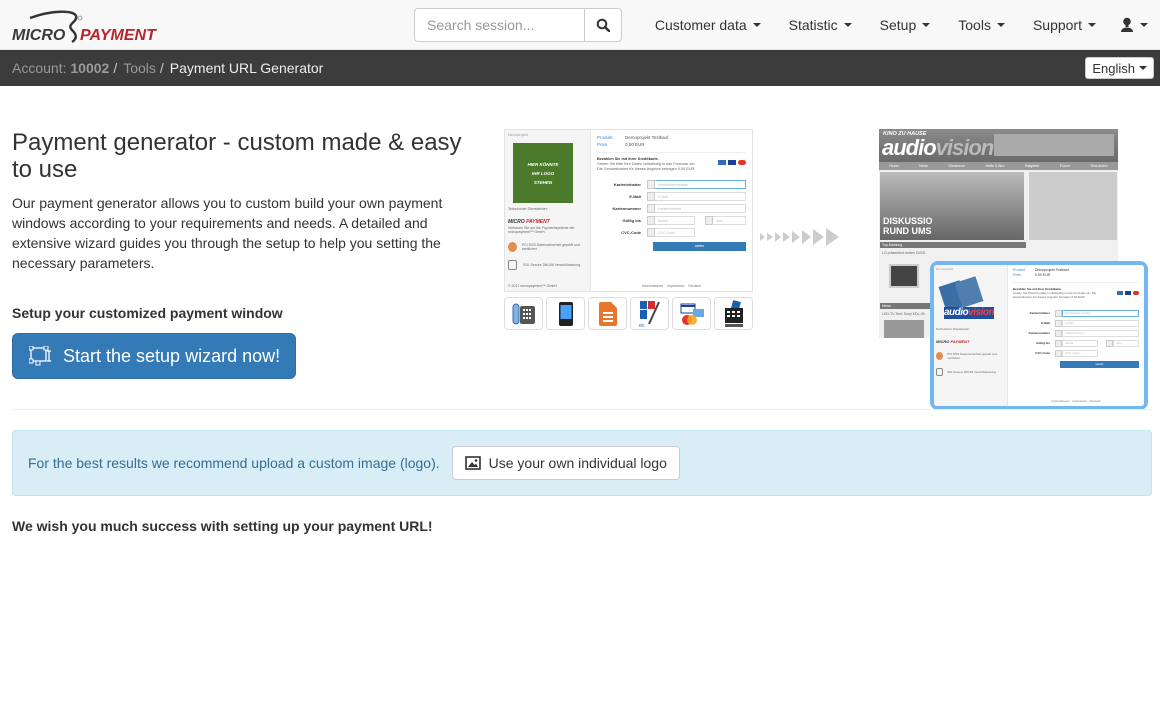 The height and width of the screenshot is (720, 1160). I want to click on site-nav-item: Test-Archiv, so click(1099, 166).